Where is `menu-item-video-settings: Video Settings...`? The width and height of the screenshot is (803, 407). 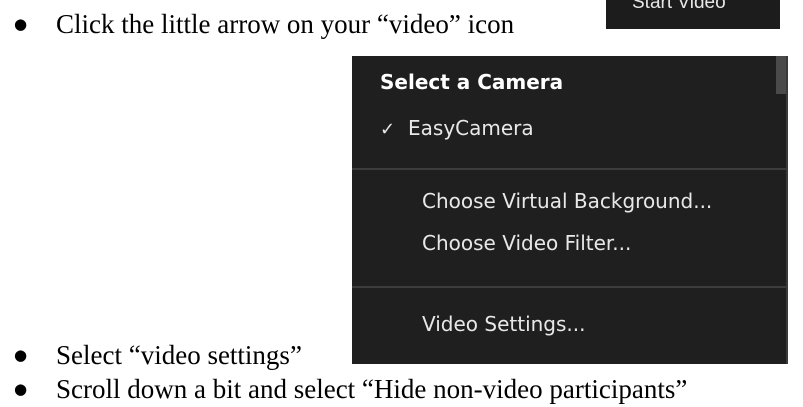 menu-item-video-settings: Video Settings... is located at coordinates (504, 324).